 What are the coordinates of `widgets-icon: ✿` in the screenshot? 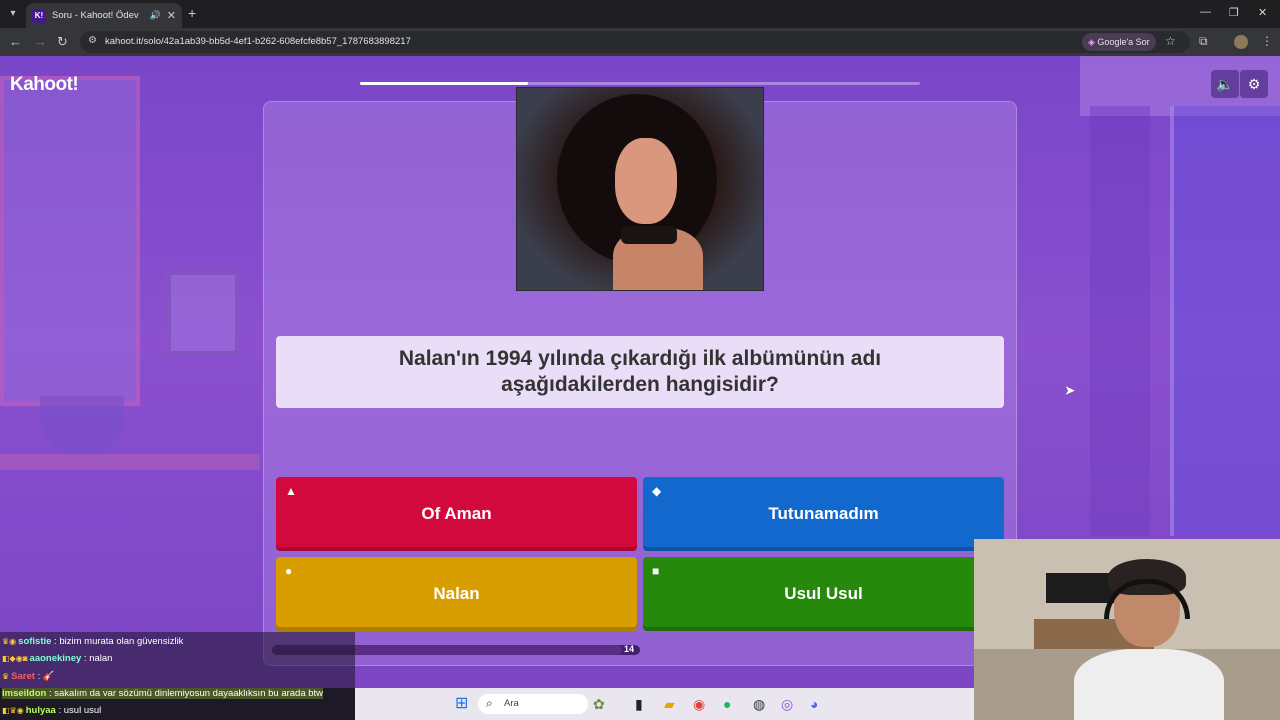 It's located at (599, 704).